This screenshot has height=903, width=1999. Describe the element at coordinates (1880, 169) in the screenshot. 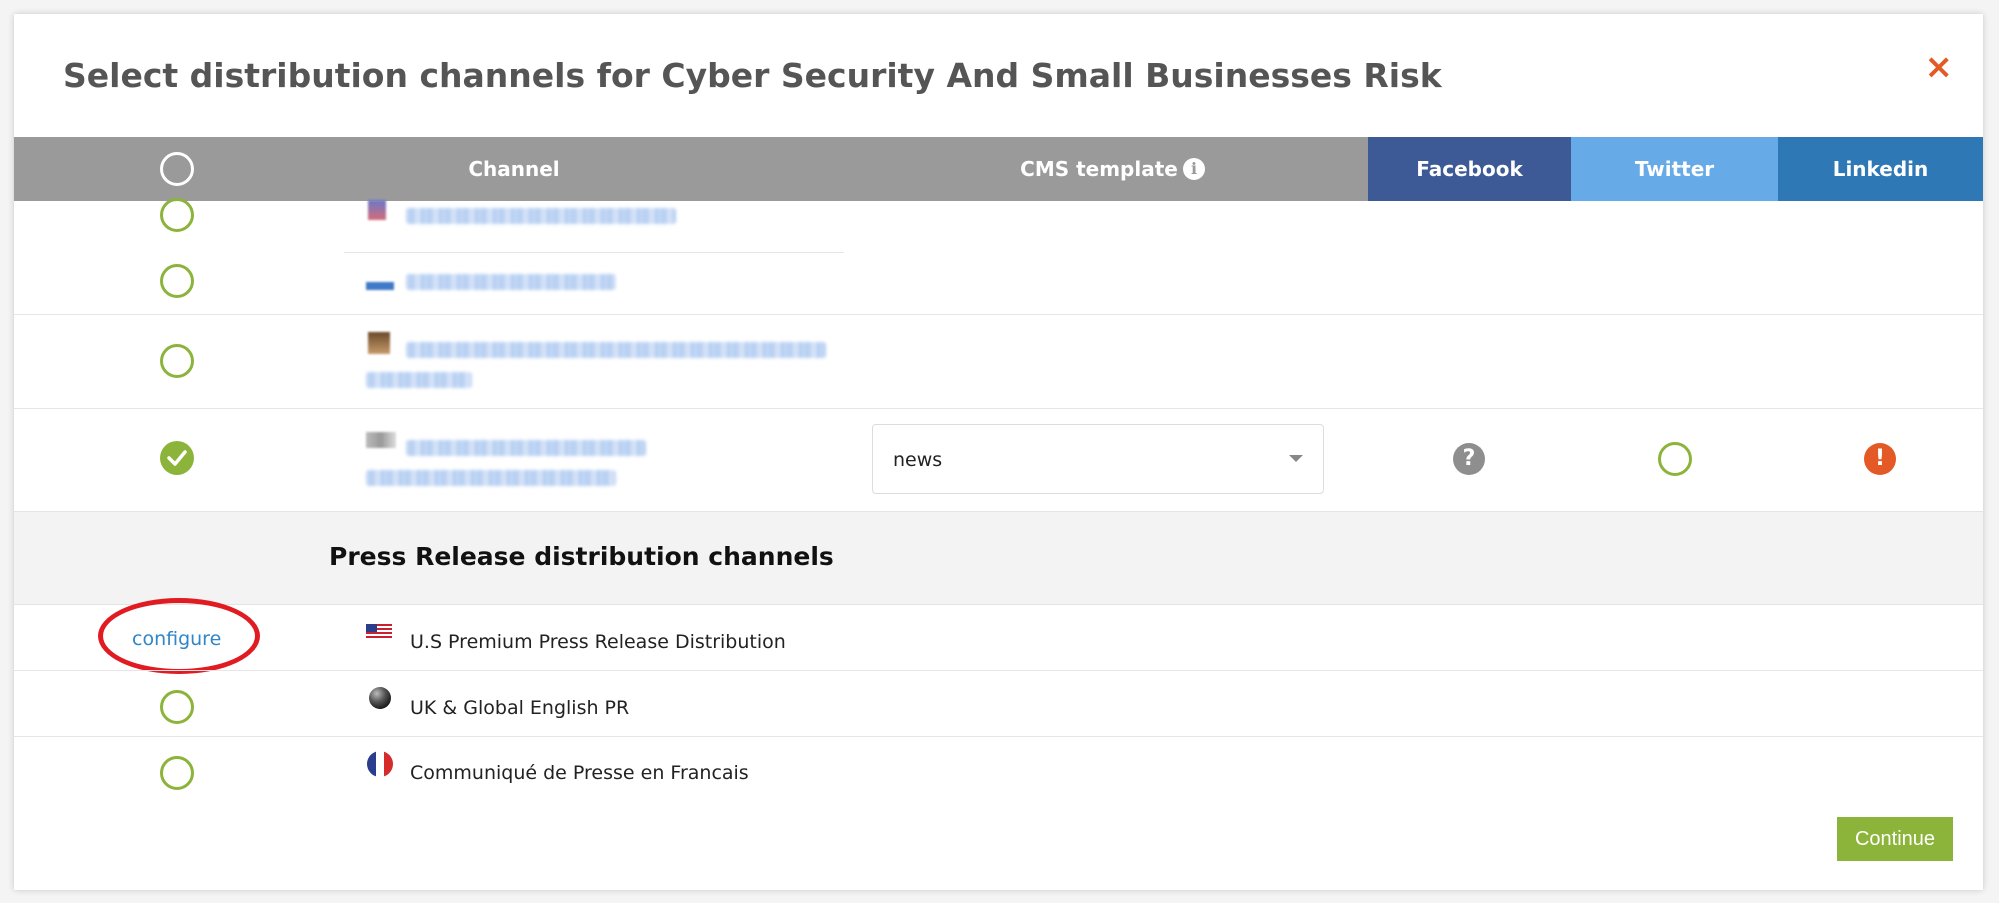

I see `column-linkedin: Linkedin` at that location.